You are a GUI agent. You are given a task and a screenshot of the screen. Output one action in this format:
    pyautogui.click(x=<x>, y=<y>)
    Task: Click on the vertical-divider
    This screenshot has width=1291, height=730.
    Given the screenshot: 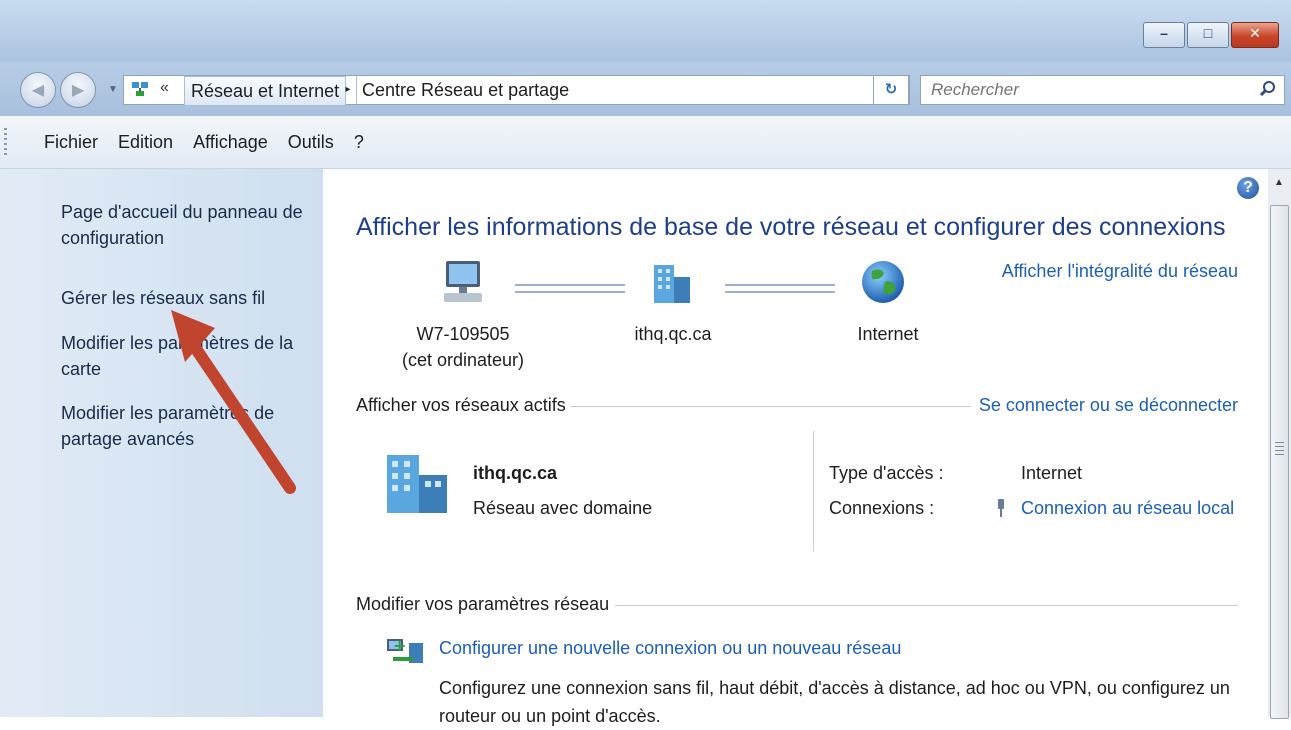 What is the action you would take?
    pyautogui.click(x=813, y=491)
    